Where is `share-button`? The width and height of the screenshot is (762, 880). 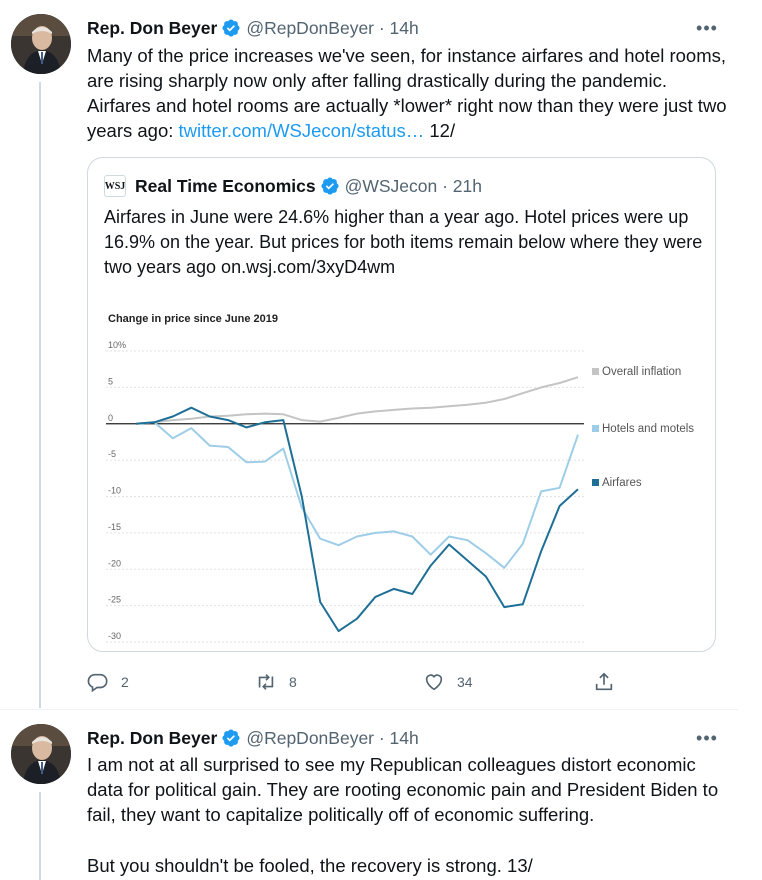 share-button is located at coordinates (610, 682).